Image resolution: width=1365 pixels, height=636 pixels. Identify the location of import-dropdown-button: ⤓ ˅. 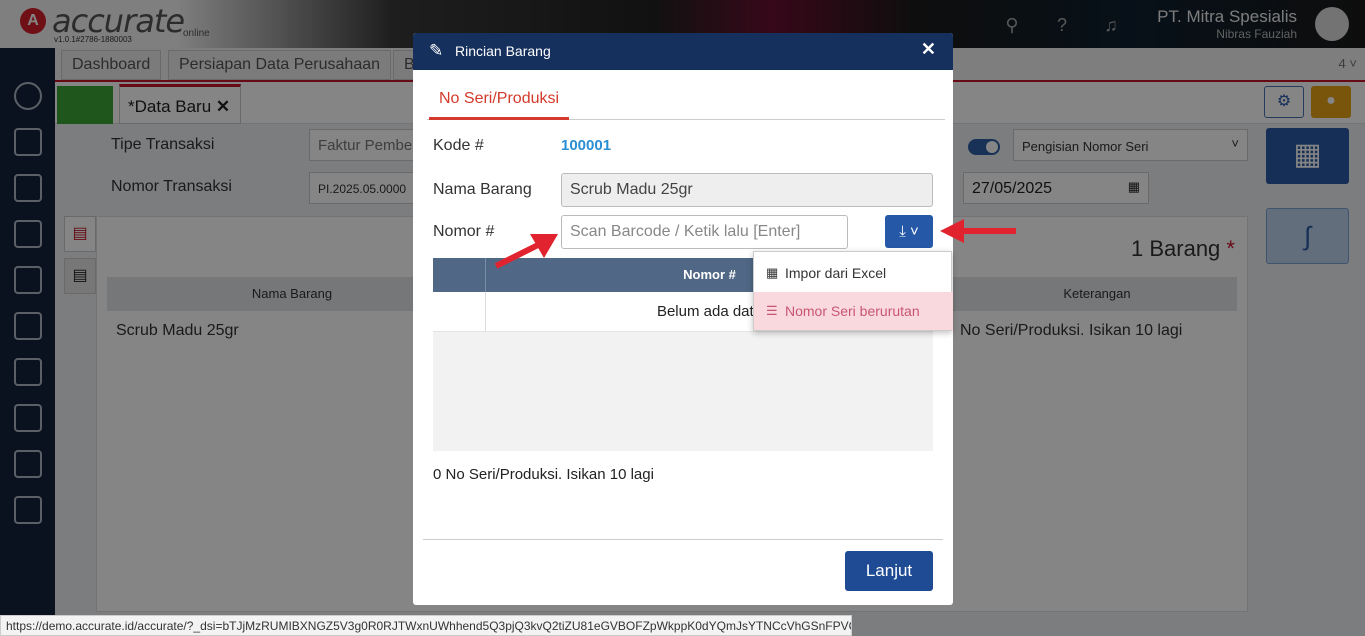
(909, 231).